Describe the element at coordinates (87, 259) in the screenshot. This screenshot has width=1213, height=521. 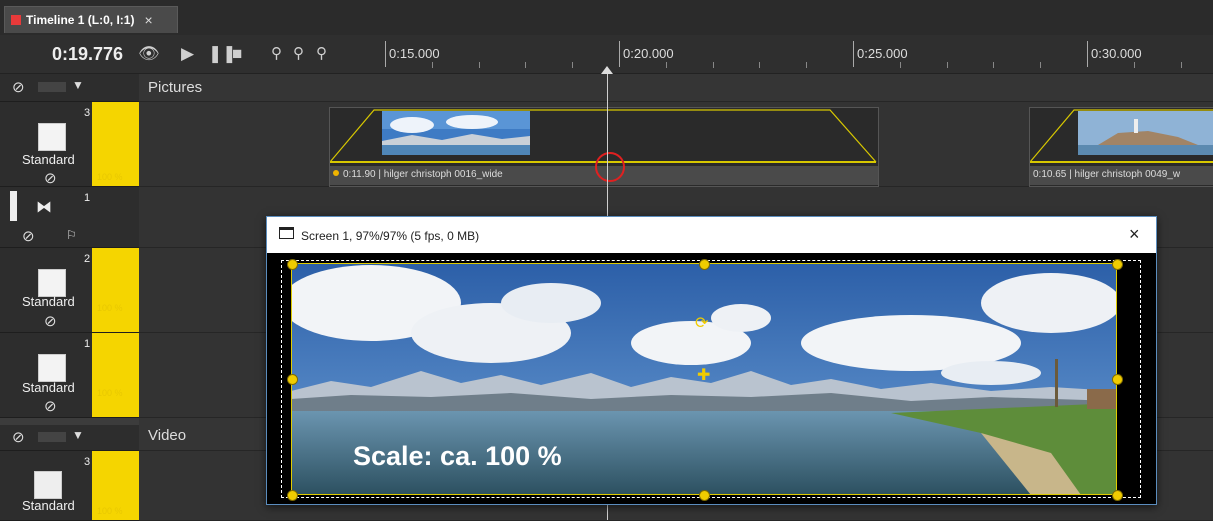
I see `track-number: 2` at that location.